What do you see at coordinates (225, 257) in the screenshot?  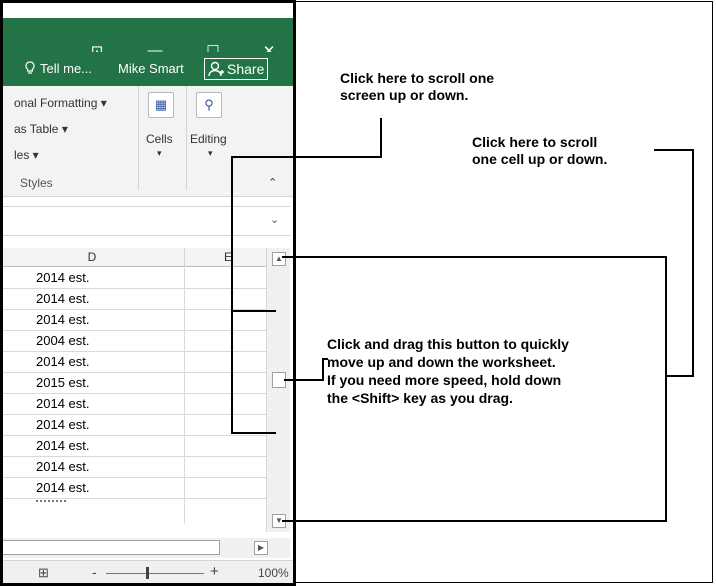 I see `column-header-e: E` at bounding box center [225, 257].